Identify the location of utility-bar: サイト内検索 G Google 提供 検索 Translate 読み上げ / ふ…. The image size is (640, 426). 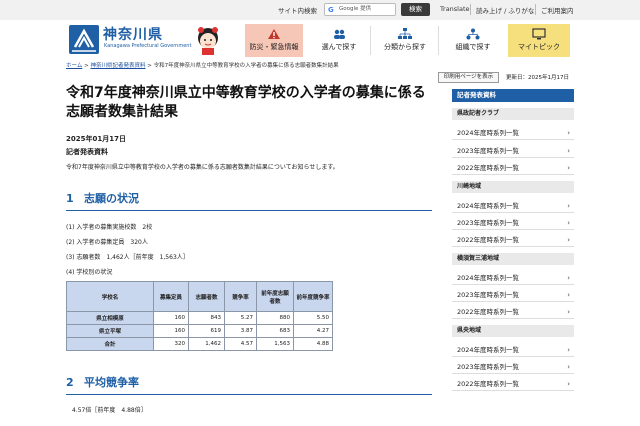
(320, 10).